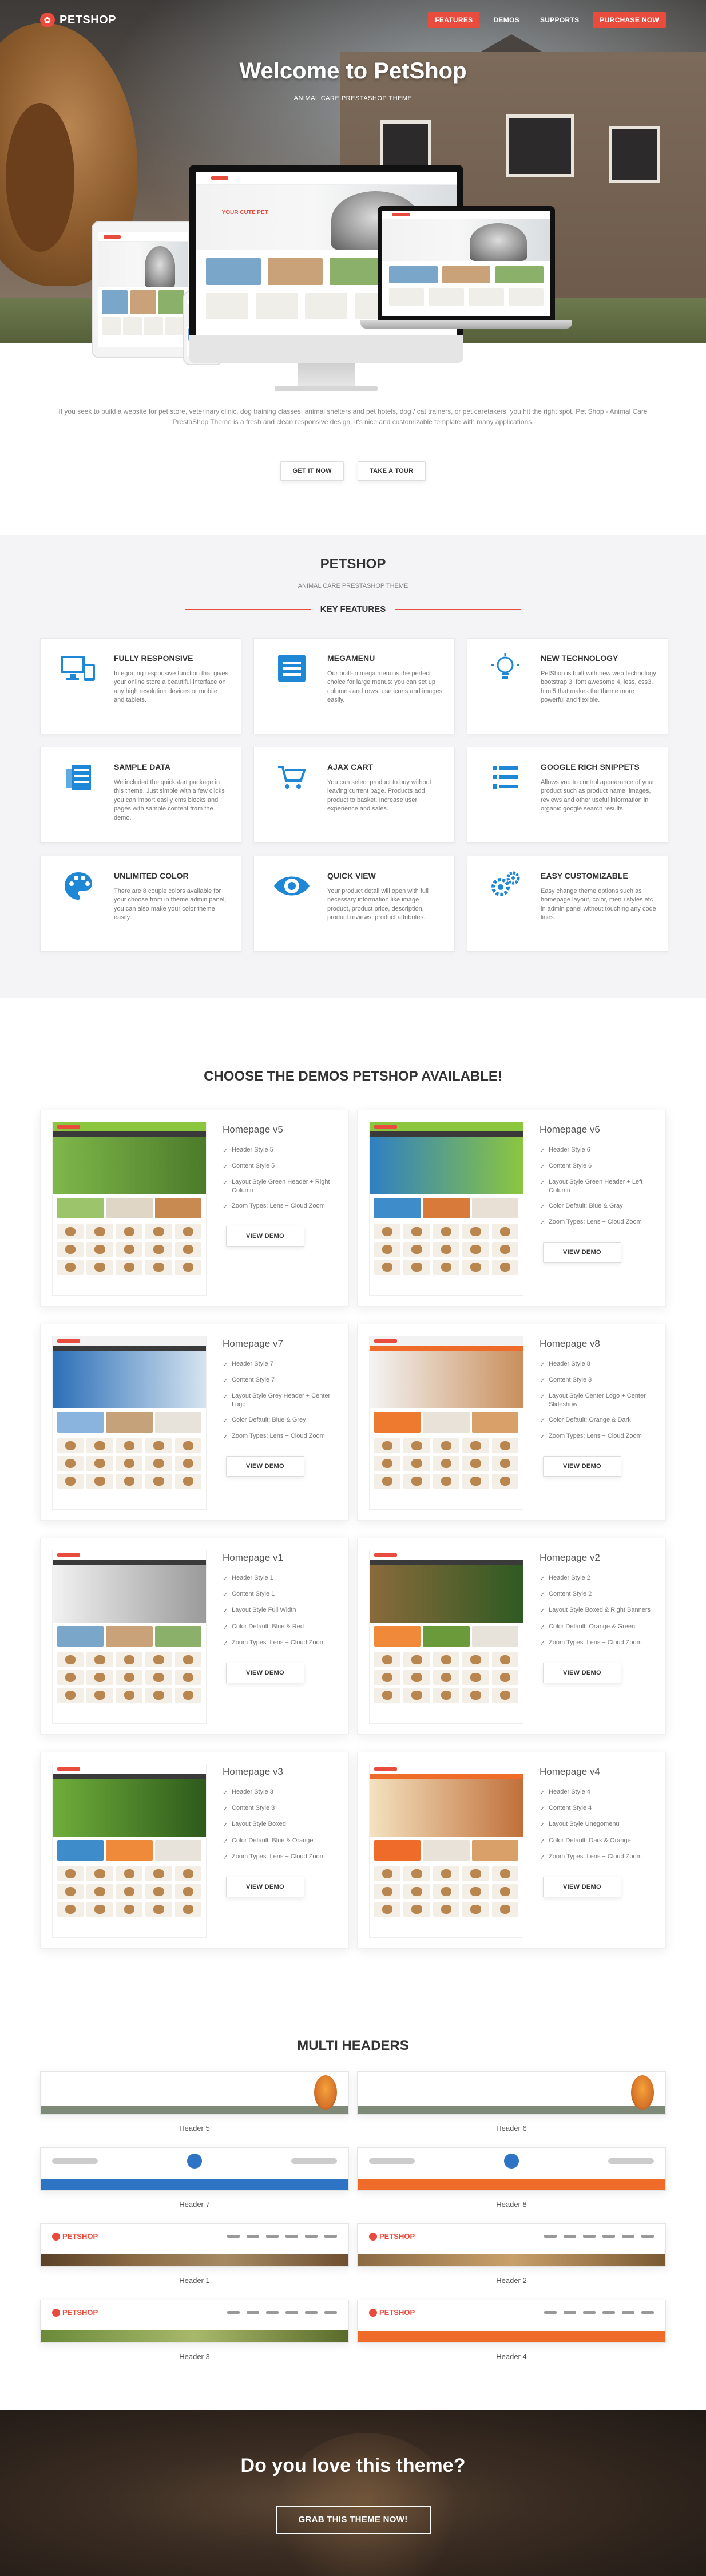  I want to click on main-nav: FEATURES DEMOS SUPPORTS PURCHASE NOW, so click(547, 20).